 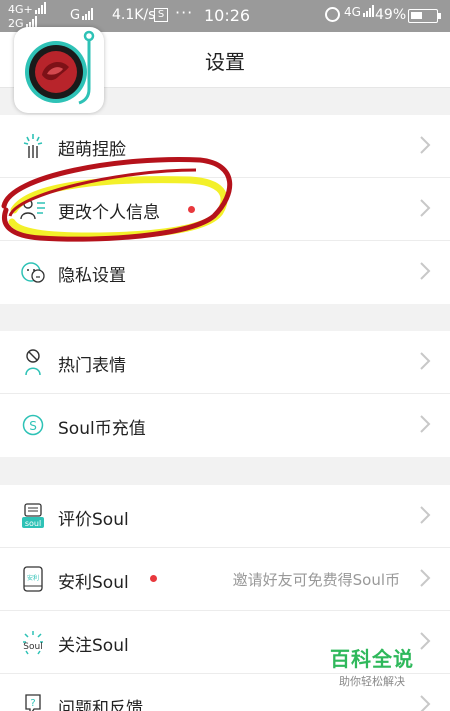 What do you see at coordinates (102, 429) in the screenshot?
I see `settings-item-label: Soul币充值` at bounding box center [102, 429].